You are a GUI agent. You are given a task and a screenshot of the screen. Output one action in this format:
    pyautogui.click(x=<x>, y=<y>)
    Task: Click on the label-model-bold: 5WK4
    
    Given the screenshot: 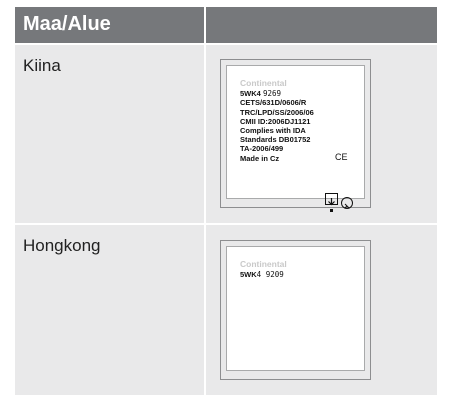 What is the action you would take?
    pyautogui.click(x=250, y=94)
    